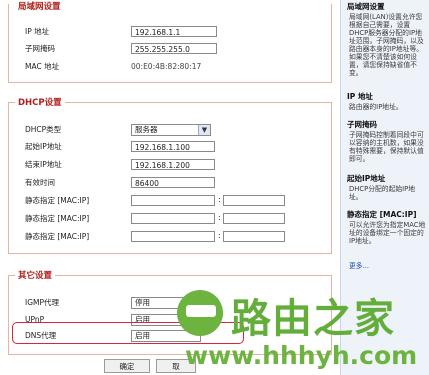  What do you see at coordinates (43, 146) in the screenshot?
I see `start-ip-label: 起始IP地址` at bounding box center [43, 146].